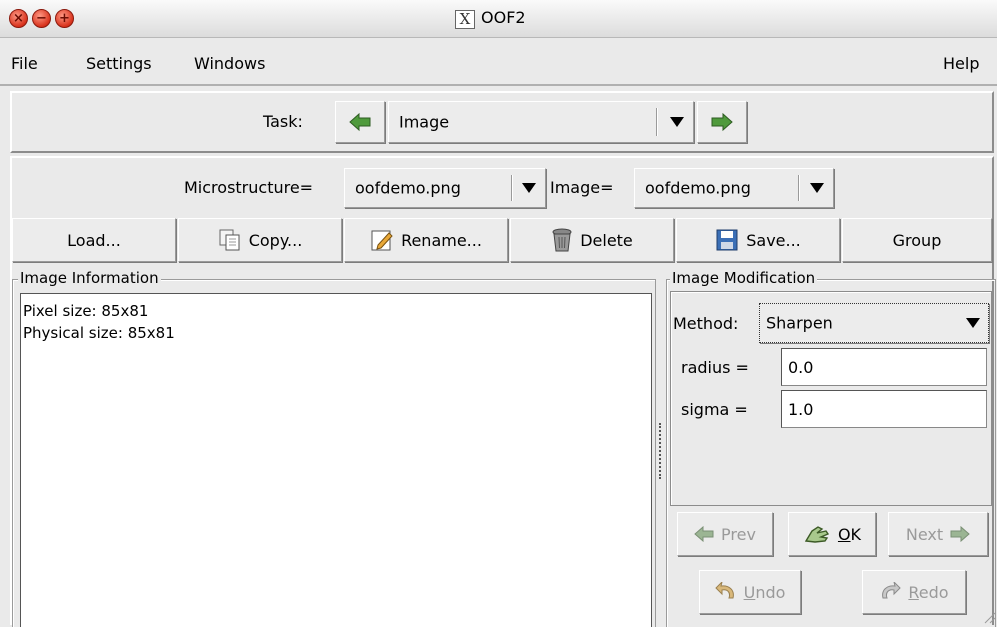 The width and height of the screenshot is (997, 627). I want to click on pane-resize-handle, so click(660, 451).